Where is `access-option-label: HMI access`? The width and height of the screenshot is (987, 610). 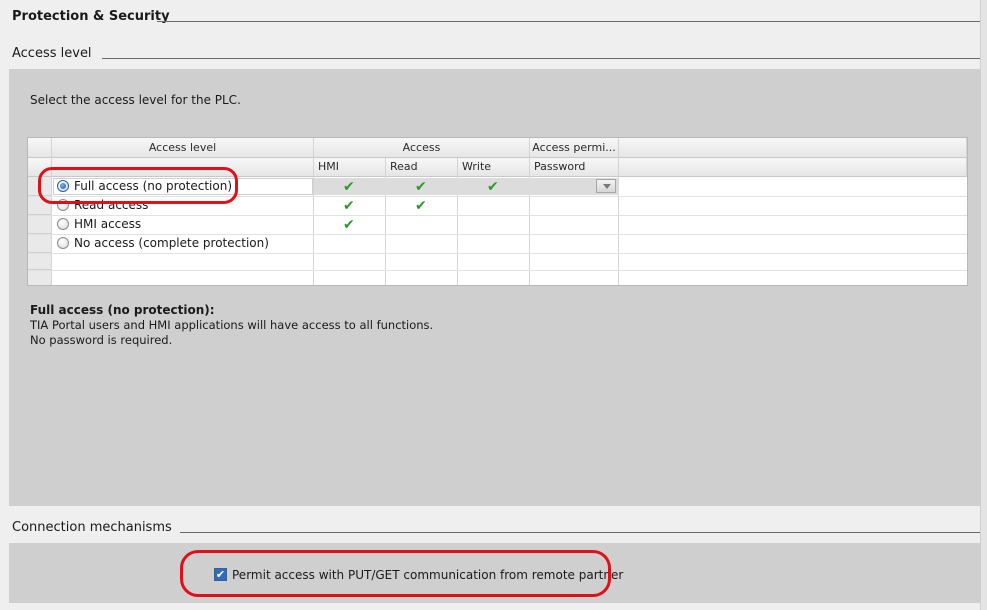
access-option-label: HMI access is located at coordinates (107, 224).